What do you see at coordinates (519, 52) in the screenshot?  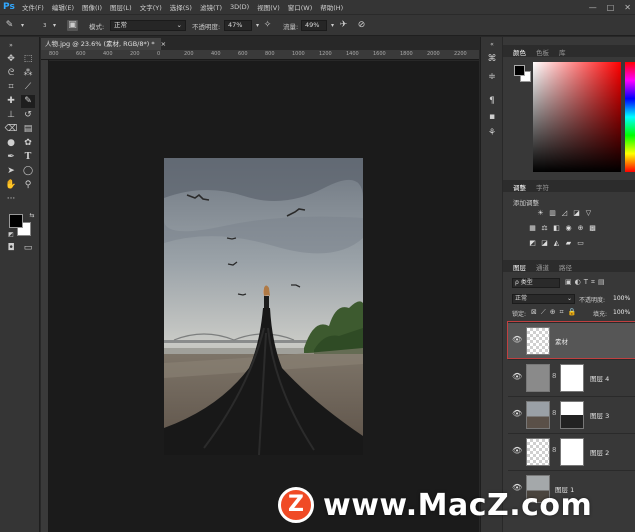 I see `tab-color: 颜色` at bounding box center [519, 52].